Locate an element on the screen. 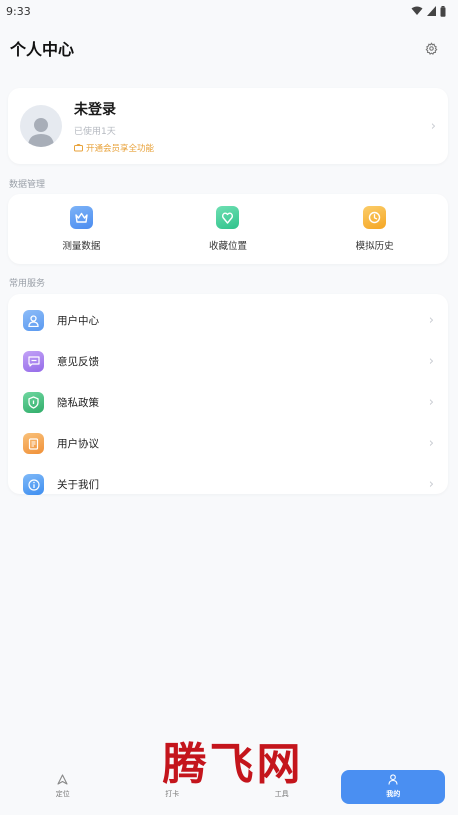 This screenshot has width=458, height=815. service-privacy-policy: 隐私政策 › is located at coordinates (228, 402).